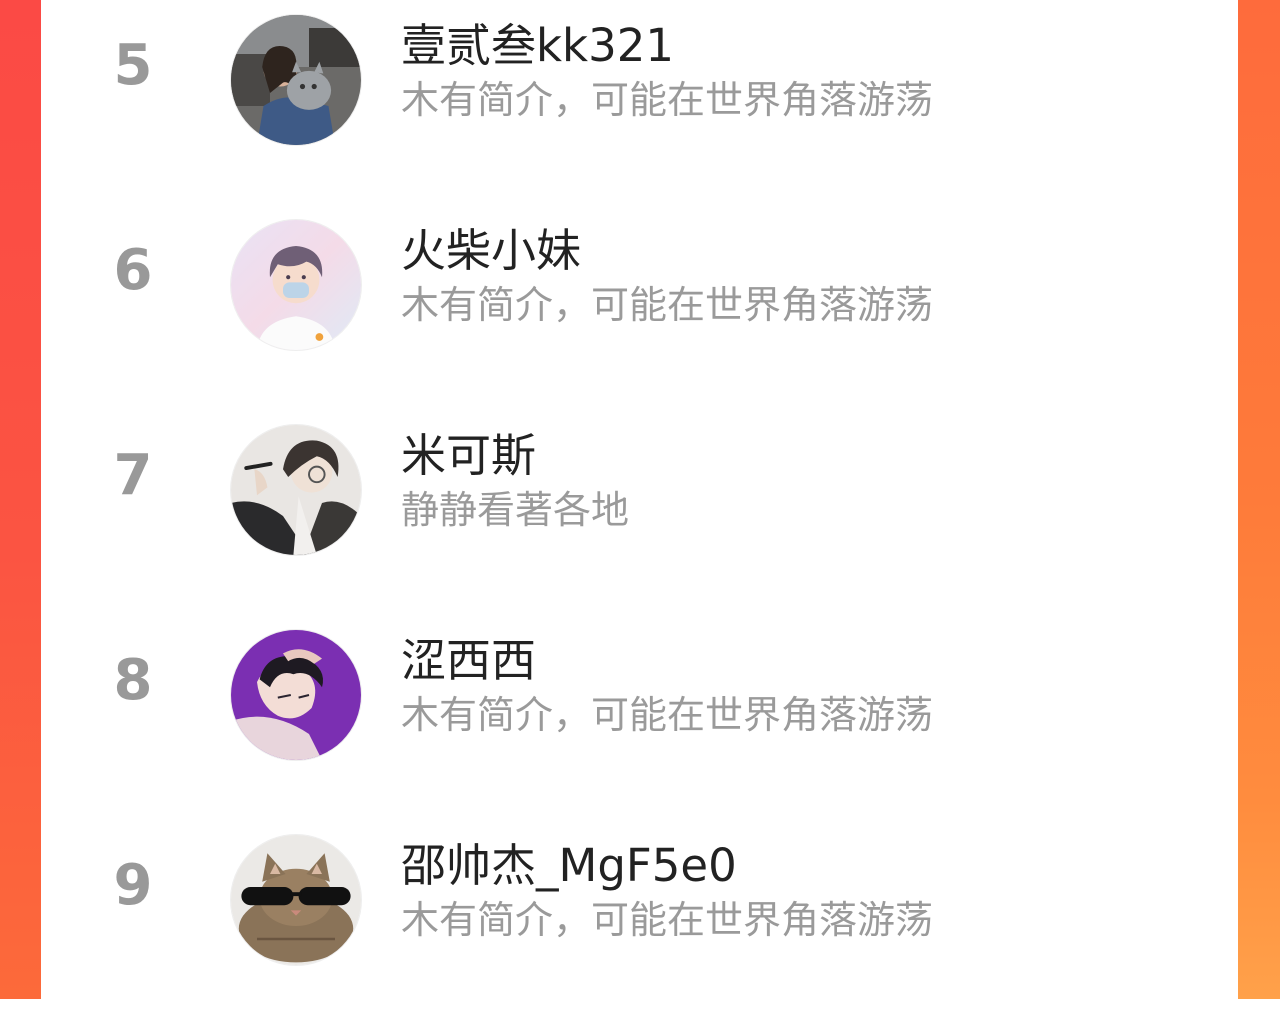 The image size is (1280, 1025). I want to click on user-name: 火柴小妹, so click(491, 251).